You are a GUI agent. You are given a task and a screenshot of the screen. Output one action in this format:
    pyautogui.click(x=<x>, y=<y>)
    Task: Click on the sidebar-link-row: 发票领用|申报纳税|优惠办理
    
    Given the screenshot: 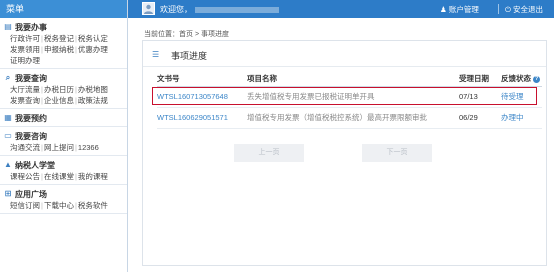 What is the action you would take?
    pyautogui.click(x=63, y=49)
    